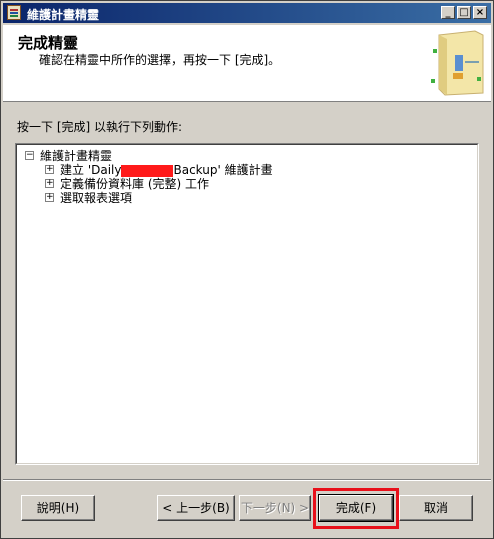 The width and height of the screenshot is (494, 539). I want to click on back-button: < 上一步(B), so click(196, 508).